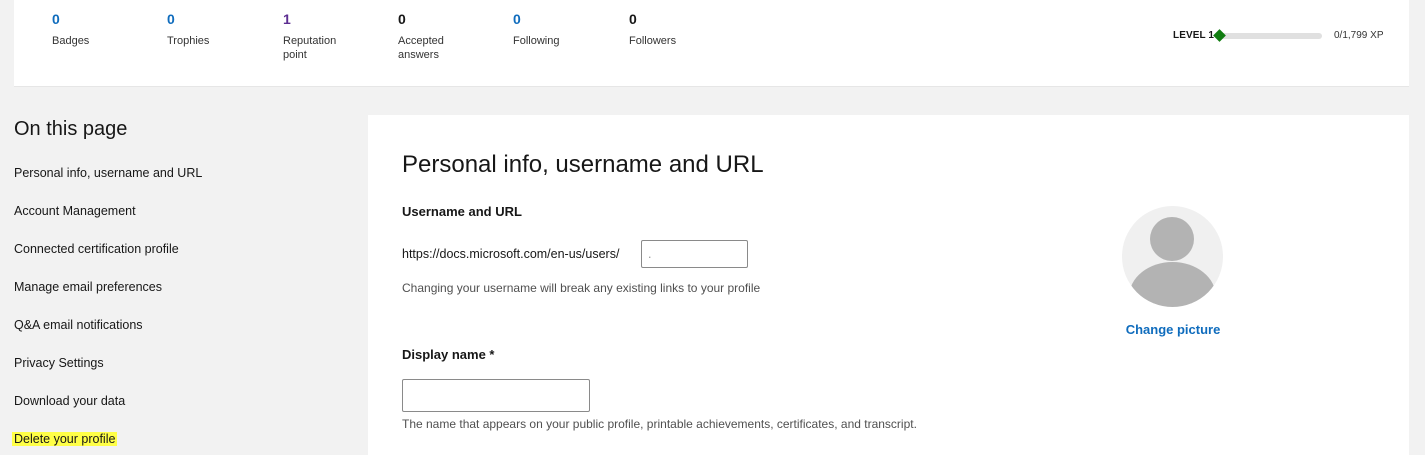 Image resolution: width=1425 pixels, height=455 pixels. I want to click on stat-trophies-label: Trophies, so click(188, 41).